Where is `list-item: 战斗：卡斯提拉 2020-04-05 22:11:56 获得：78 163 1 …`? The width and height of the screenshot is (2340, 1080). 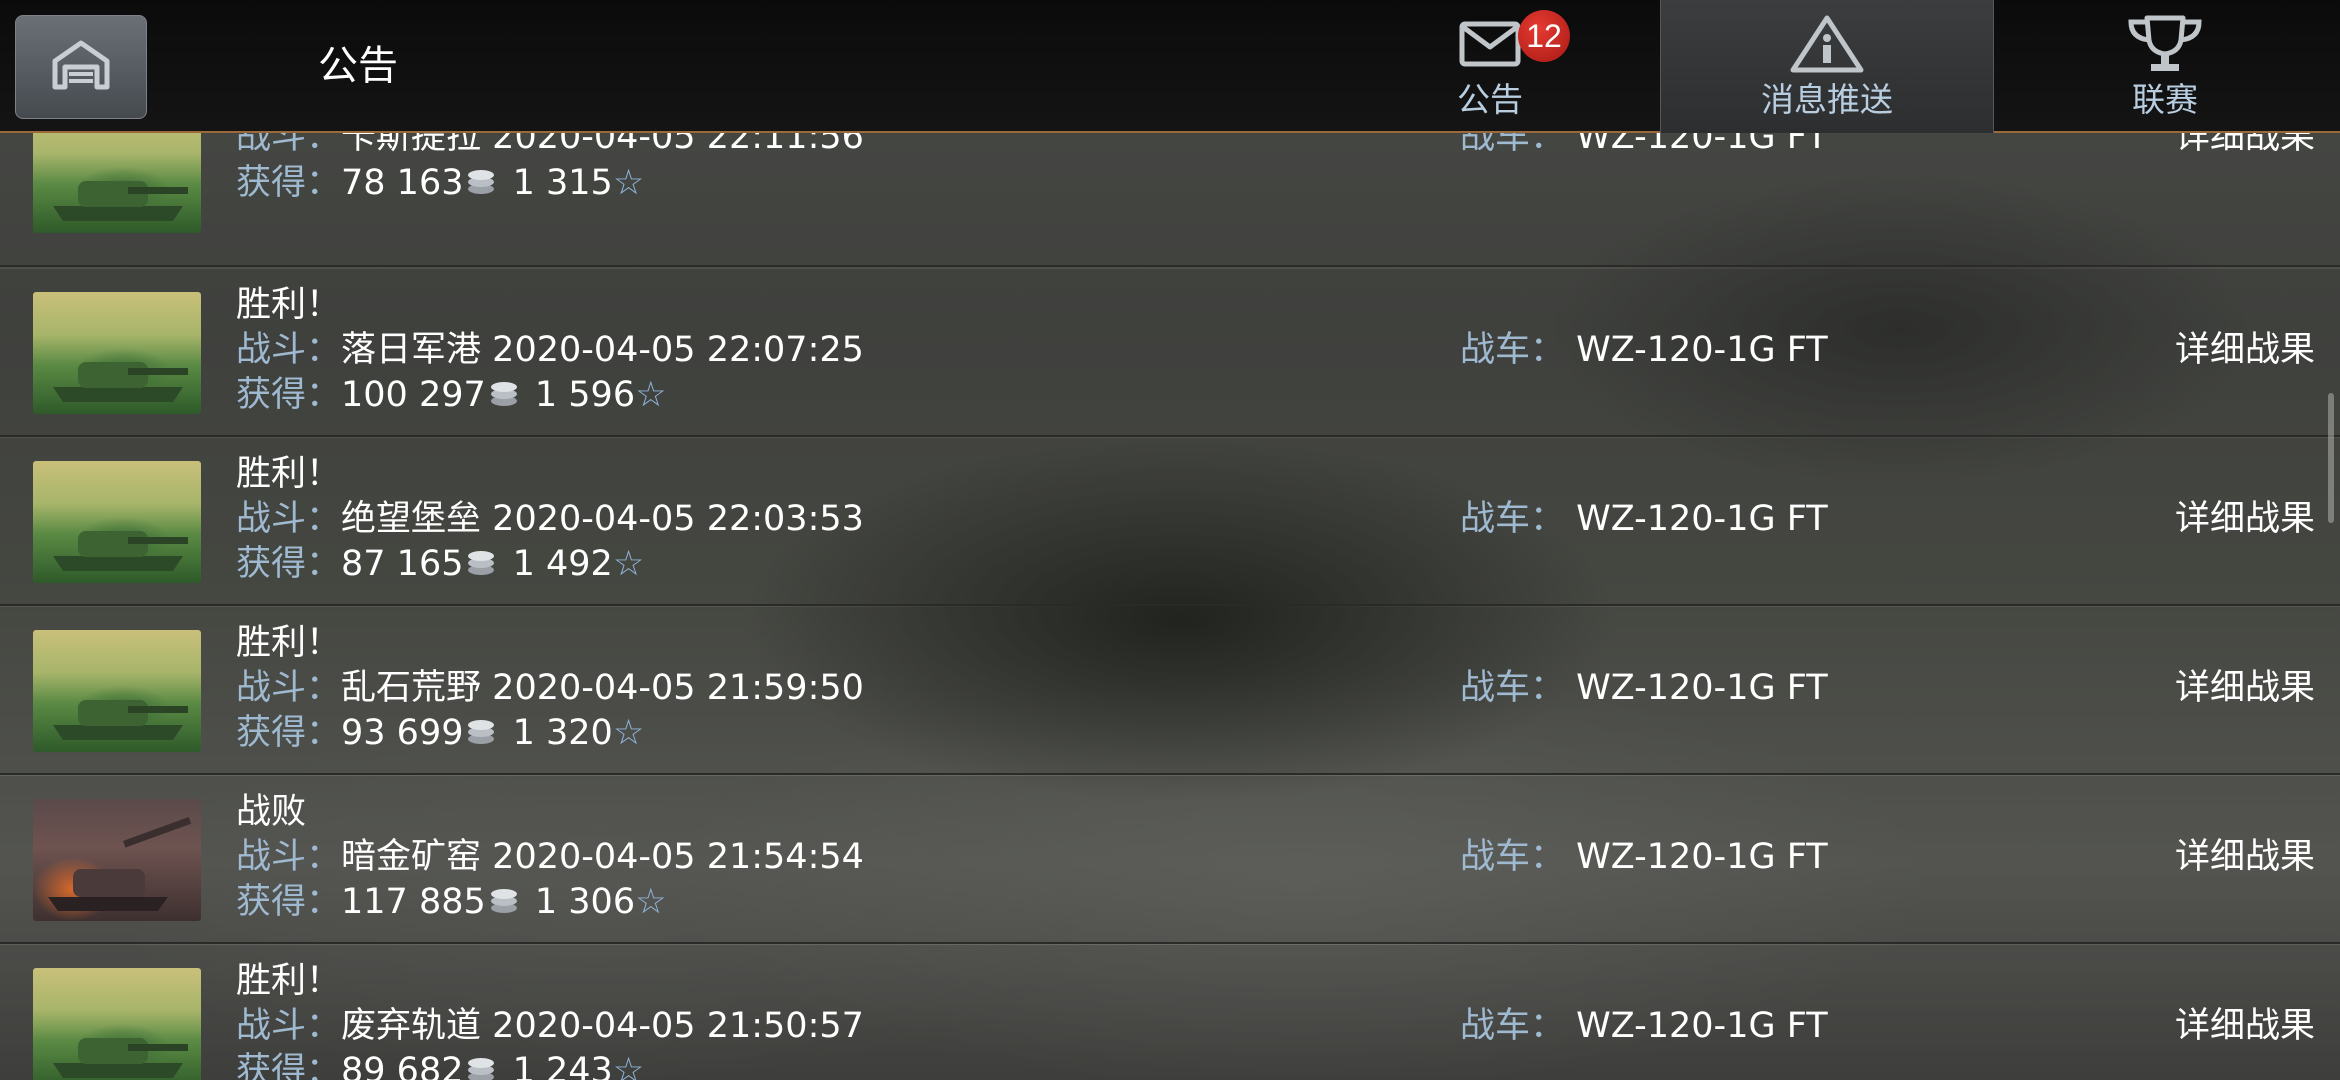
list-item: 战斗：卡斯提拉 2020-04-05 22:11:56 获得：78 163 1 … is located at coordinates (1170, 200).